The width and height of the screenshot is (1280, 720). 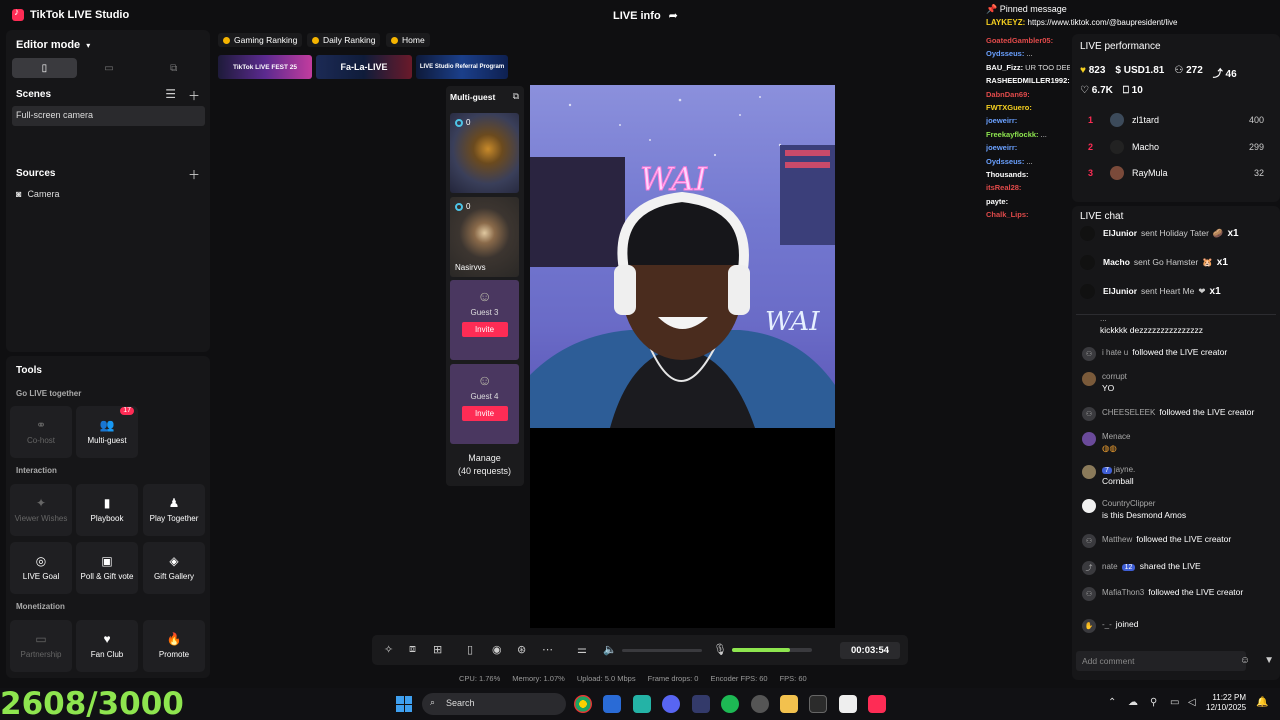 What do you see at coordinates (1112, 702) in the screenshot?
I see `chevron-up-icon: ⌃` at bounding box center [1112, 702].